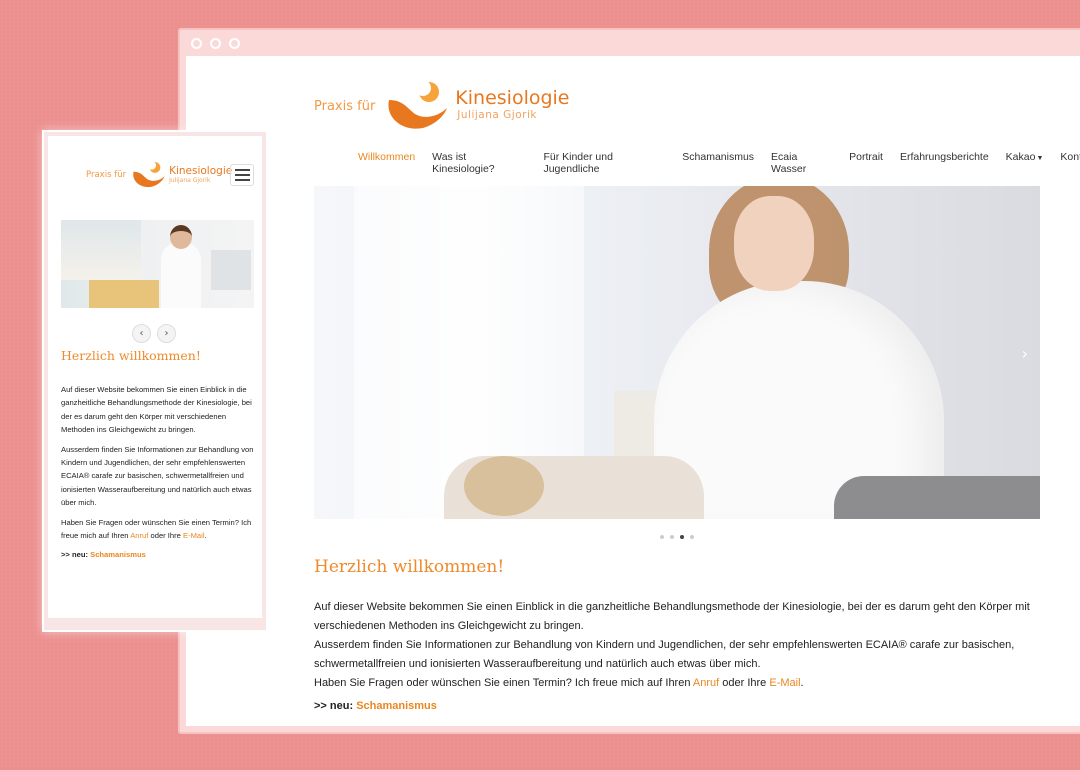  Describe the element at coordinates (802, 683) in the screenshot. I see `contact-text-end: .` at that location.